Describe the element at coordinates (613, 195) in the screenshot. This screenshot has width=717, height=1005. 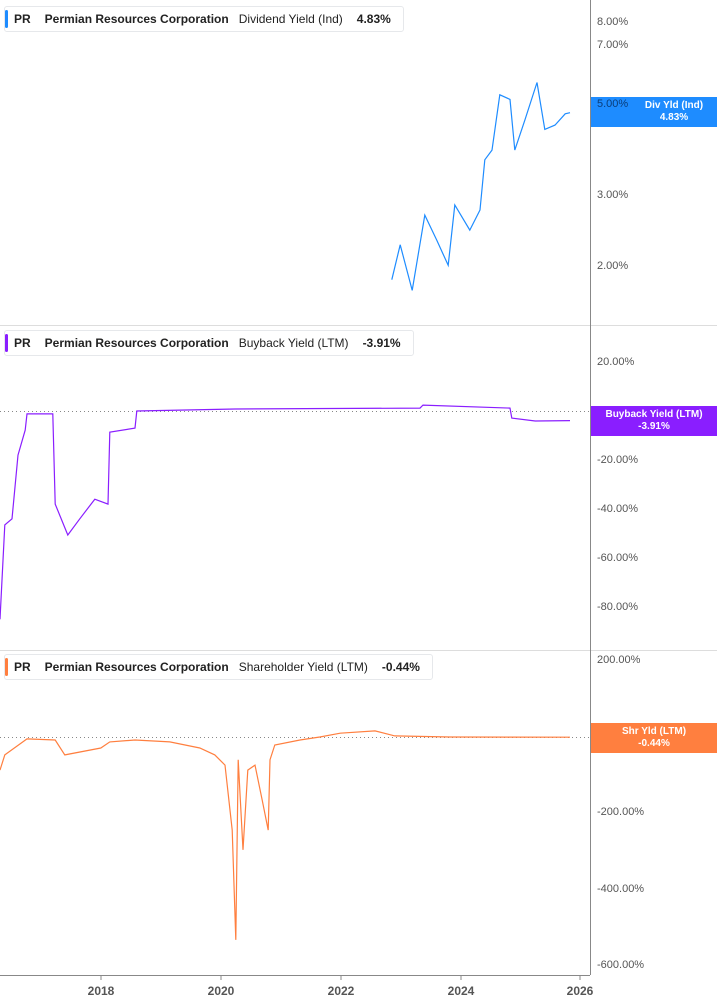
I see `y-tick: 3.00%` at that location.